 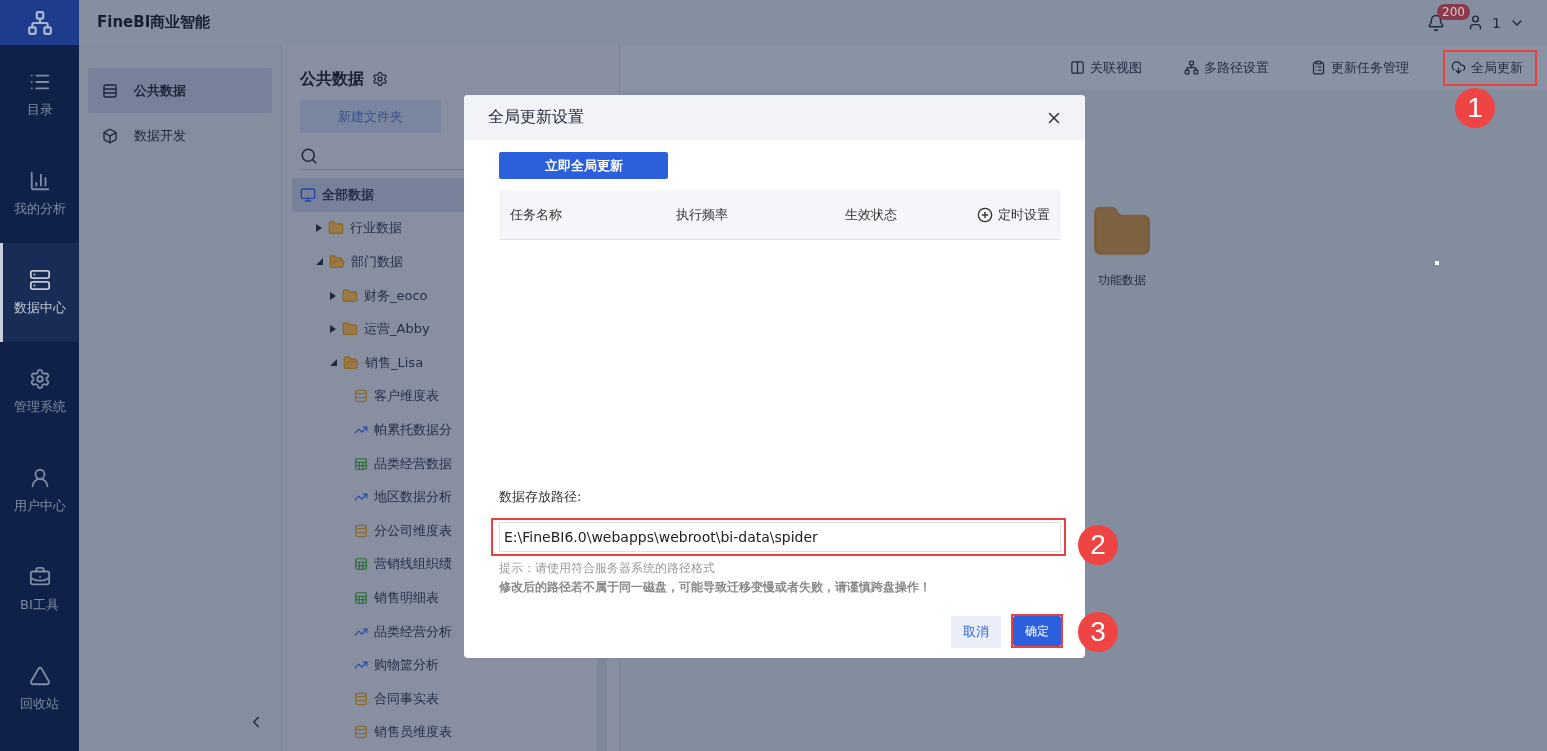 What do you see at coordinates (607, 568) in the screenshot?
I see `hint-text: 提示：请使用符合服务器系统的路径格式` at bounding box center [607, 568].